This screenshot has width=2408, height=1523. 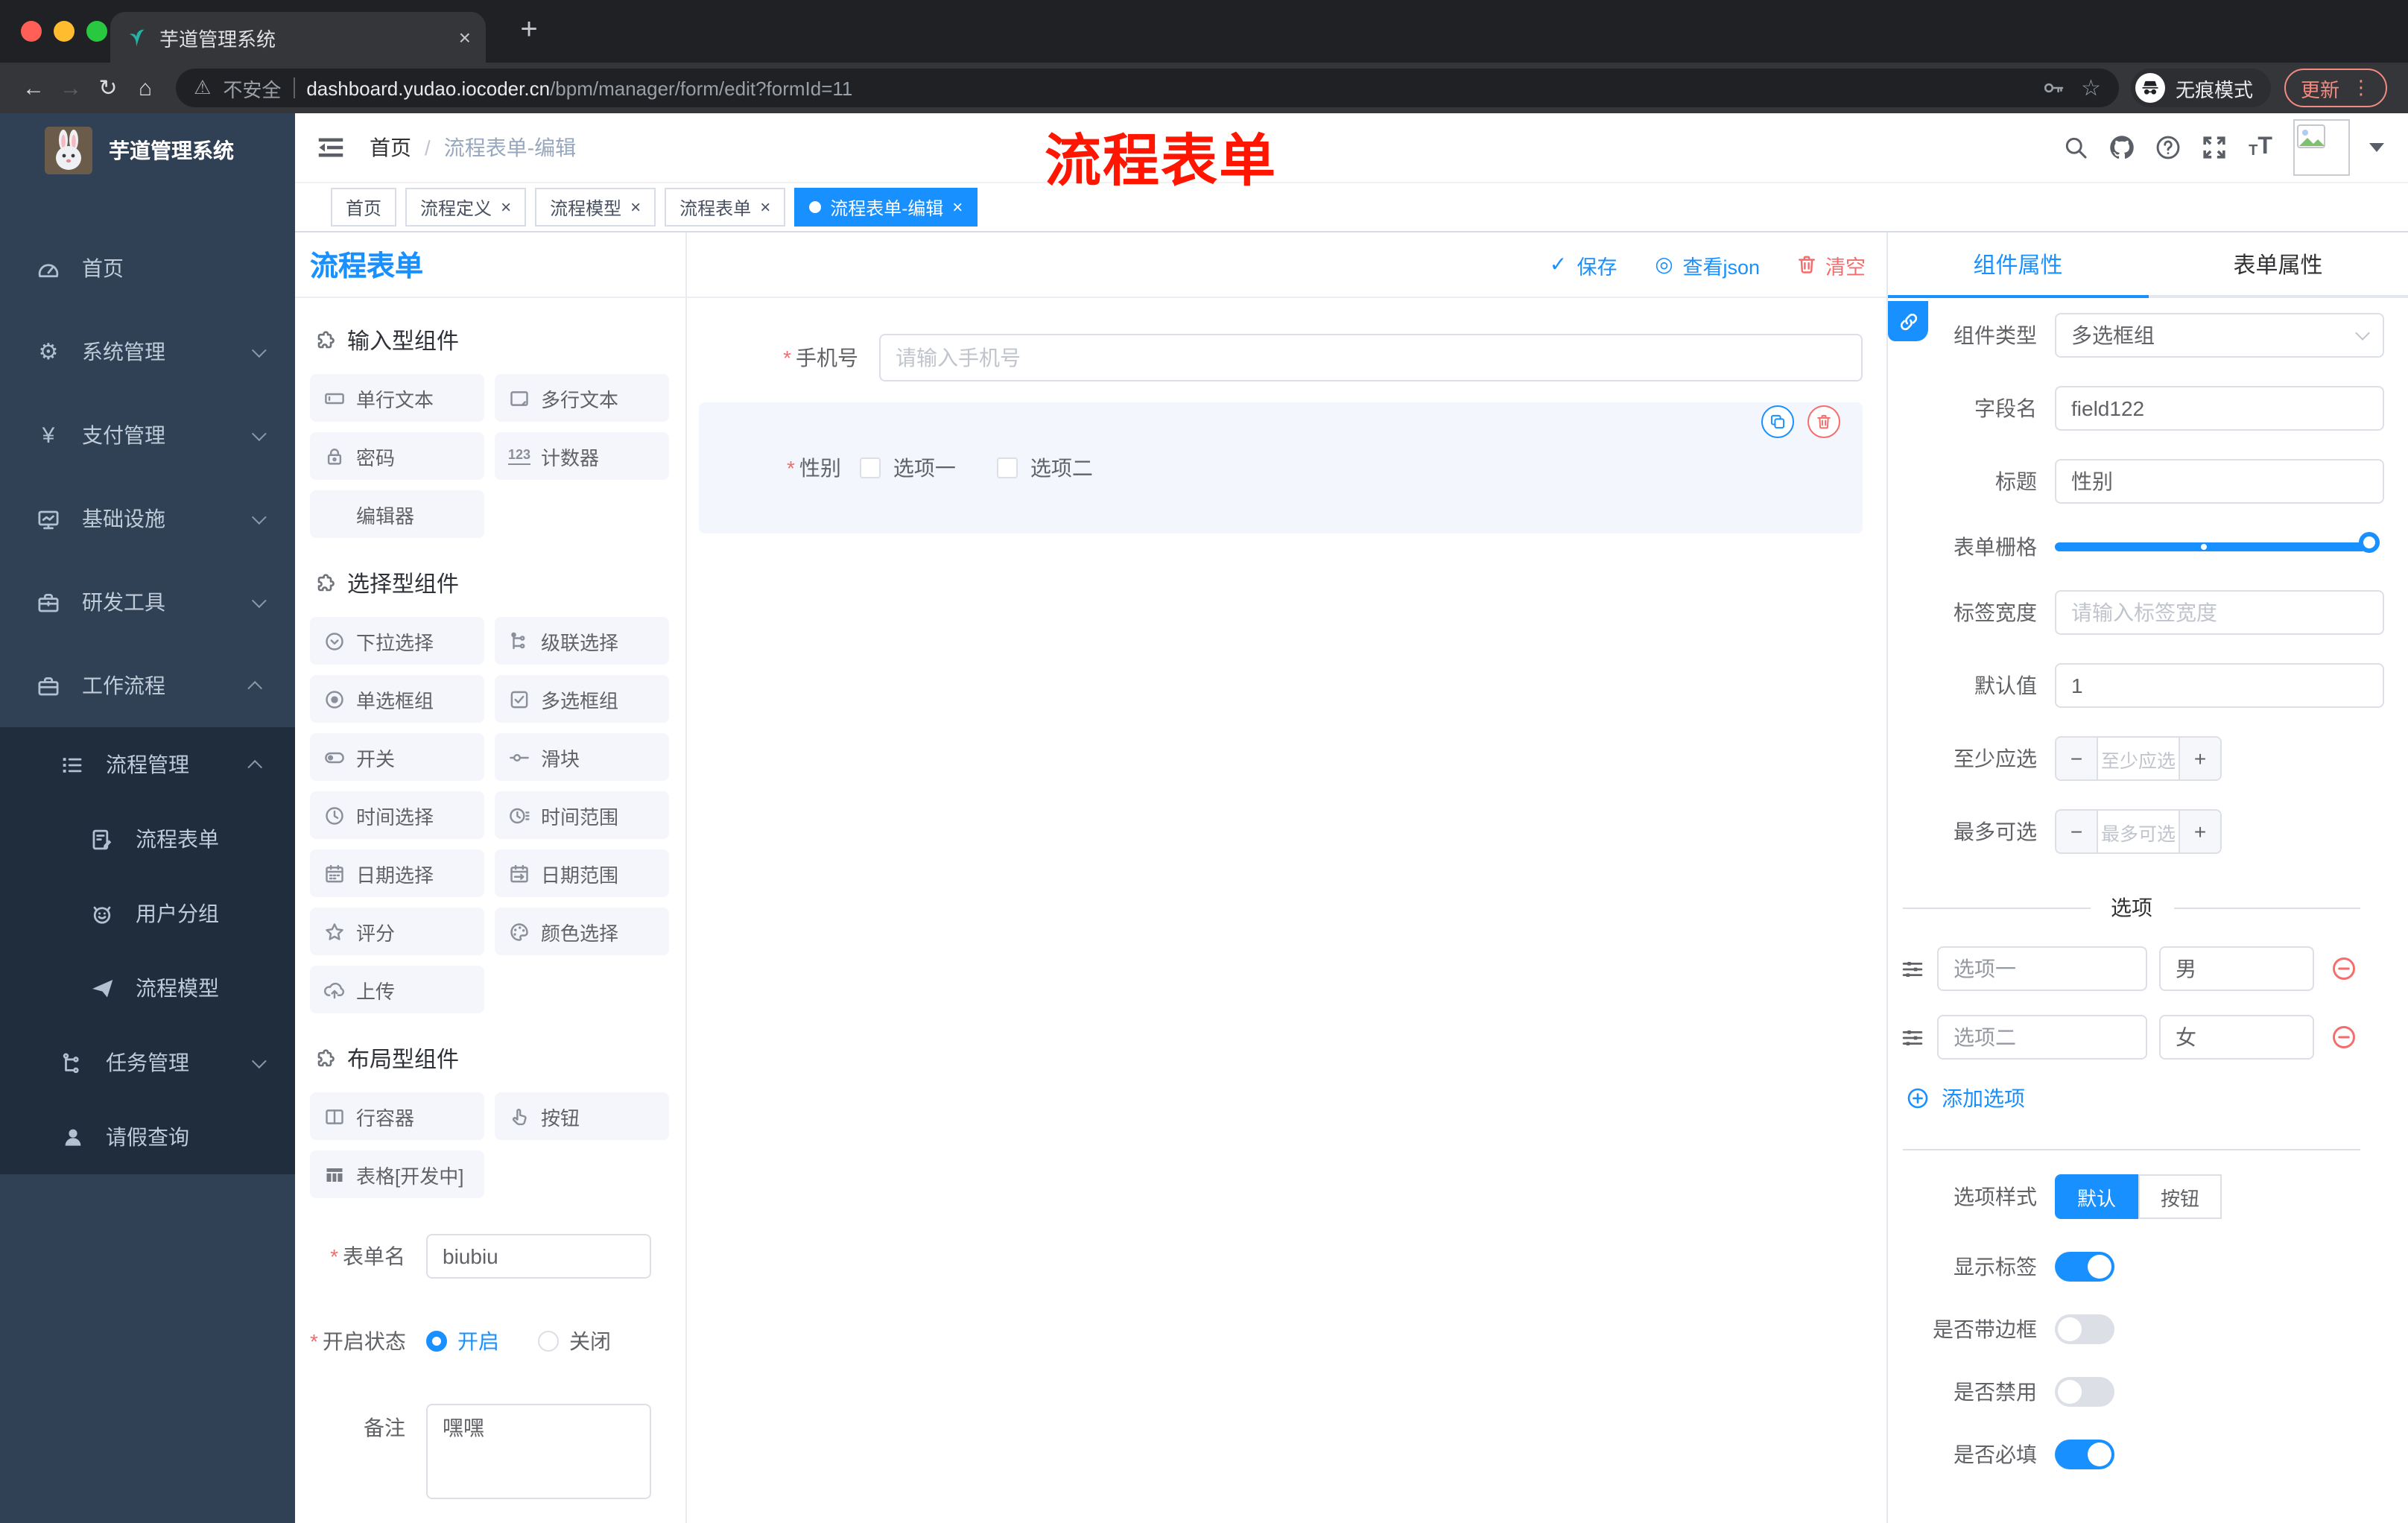 I want to click on password-key-icon, so click(x=2053, y=88).